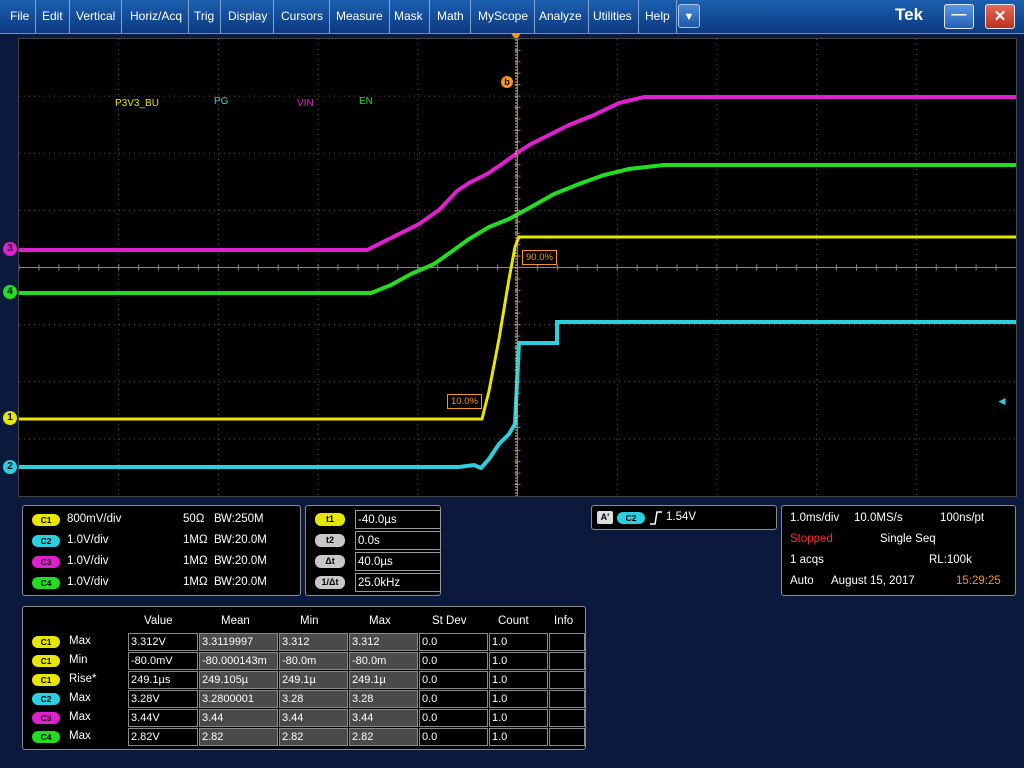  Describe the element at coordinates (815, 518) in the screenshot. I see `time-per-div: 1.0ms/div` at that location.